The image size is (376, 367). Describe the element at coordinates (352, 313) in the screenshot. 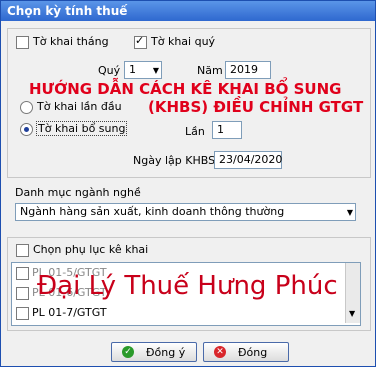

I see `scroll-down-icon: ▼` at that location.